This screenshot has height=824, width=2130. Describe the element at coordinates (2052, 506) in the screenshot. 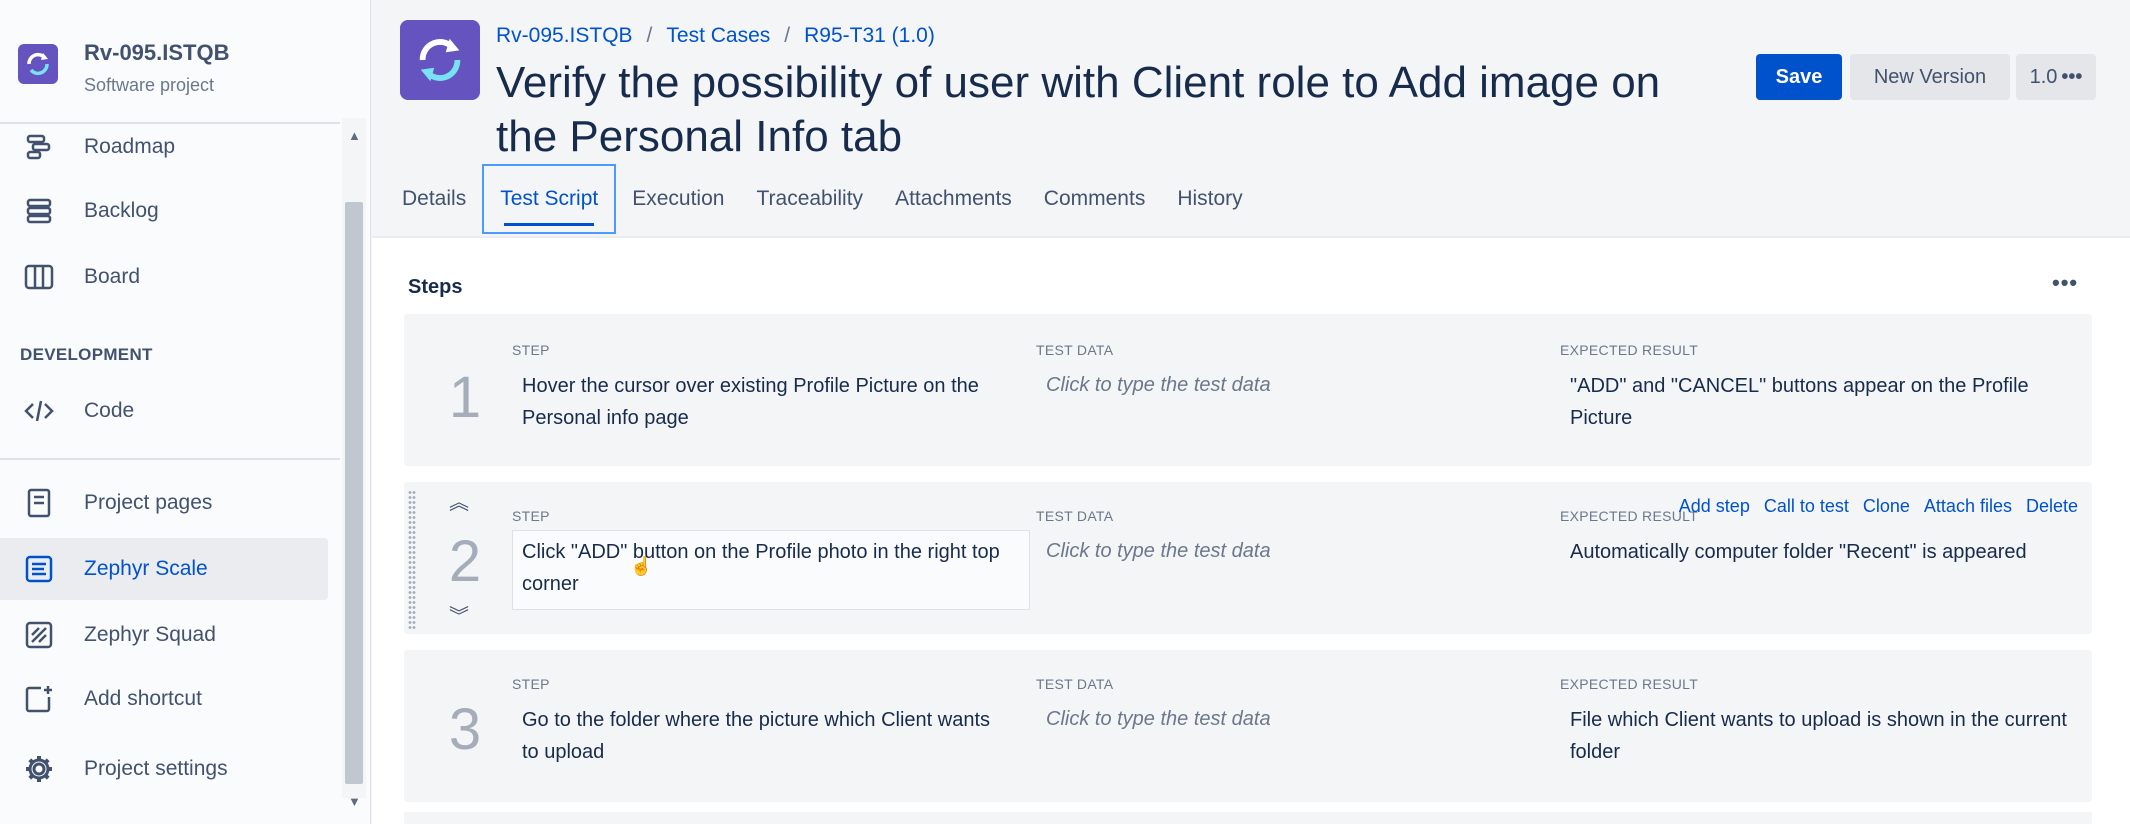

I see `delete-link: Delete` at that location.